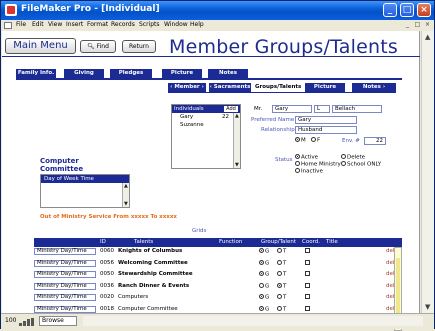 The width and height of the screenshot is (435, 331). Describe the element at coordinates (326, 130) in the screenshot. I see `relationship-field: Husband` at that location.